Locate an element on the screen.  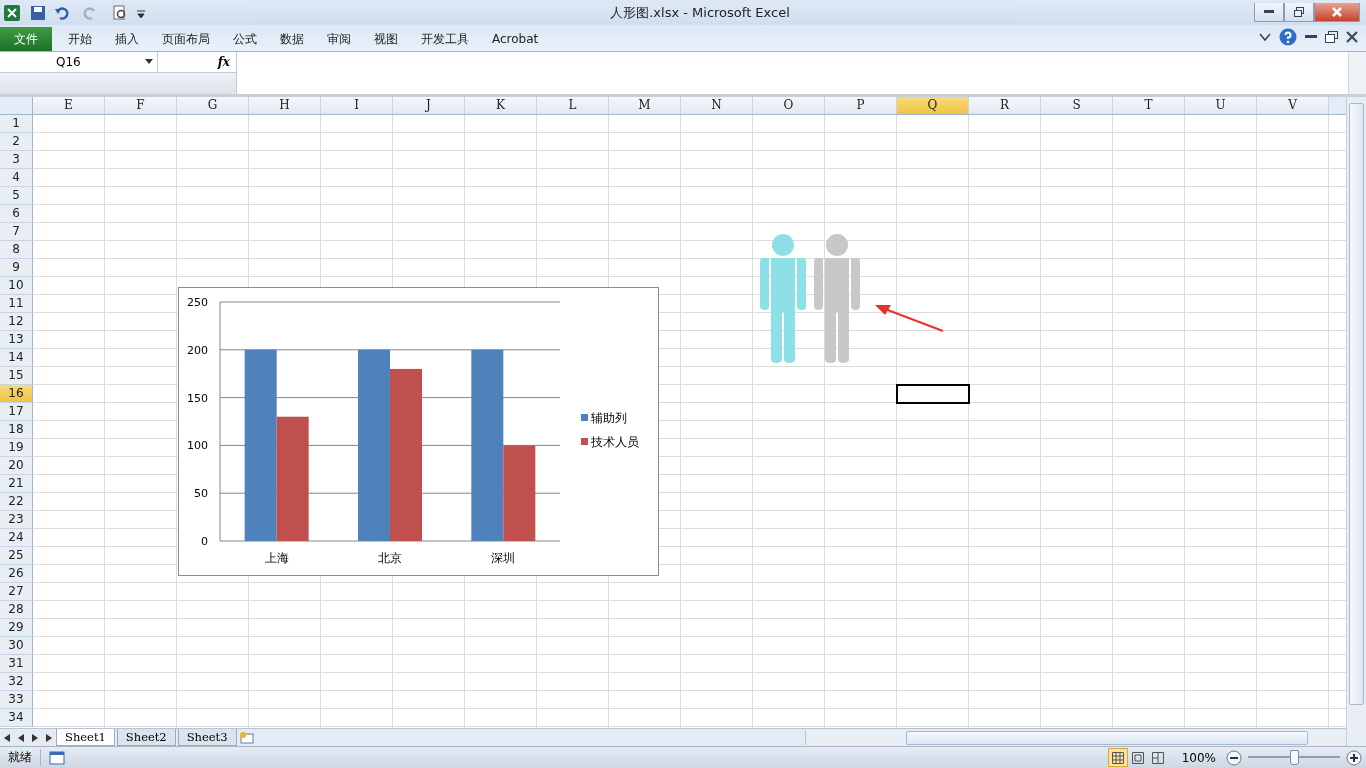
print-preview-icon is located at coordinates (120, 12).